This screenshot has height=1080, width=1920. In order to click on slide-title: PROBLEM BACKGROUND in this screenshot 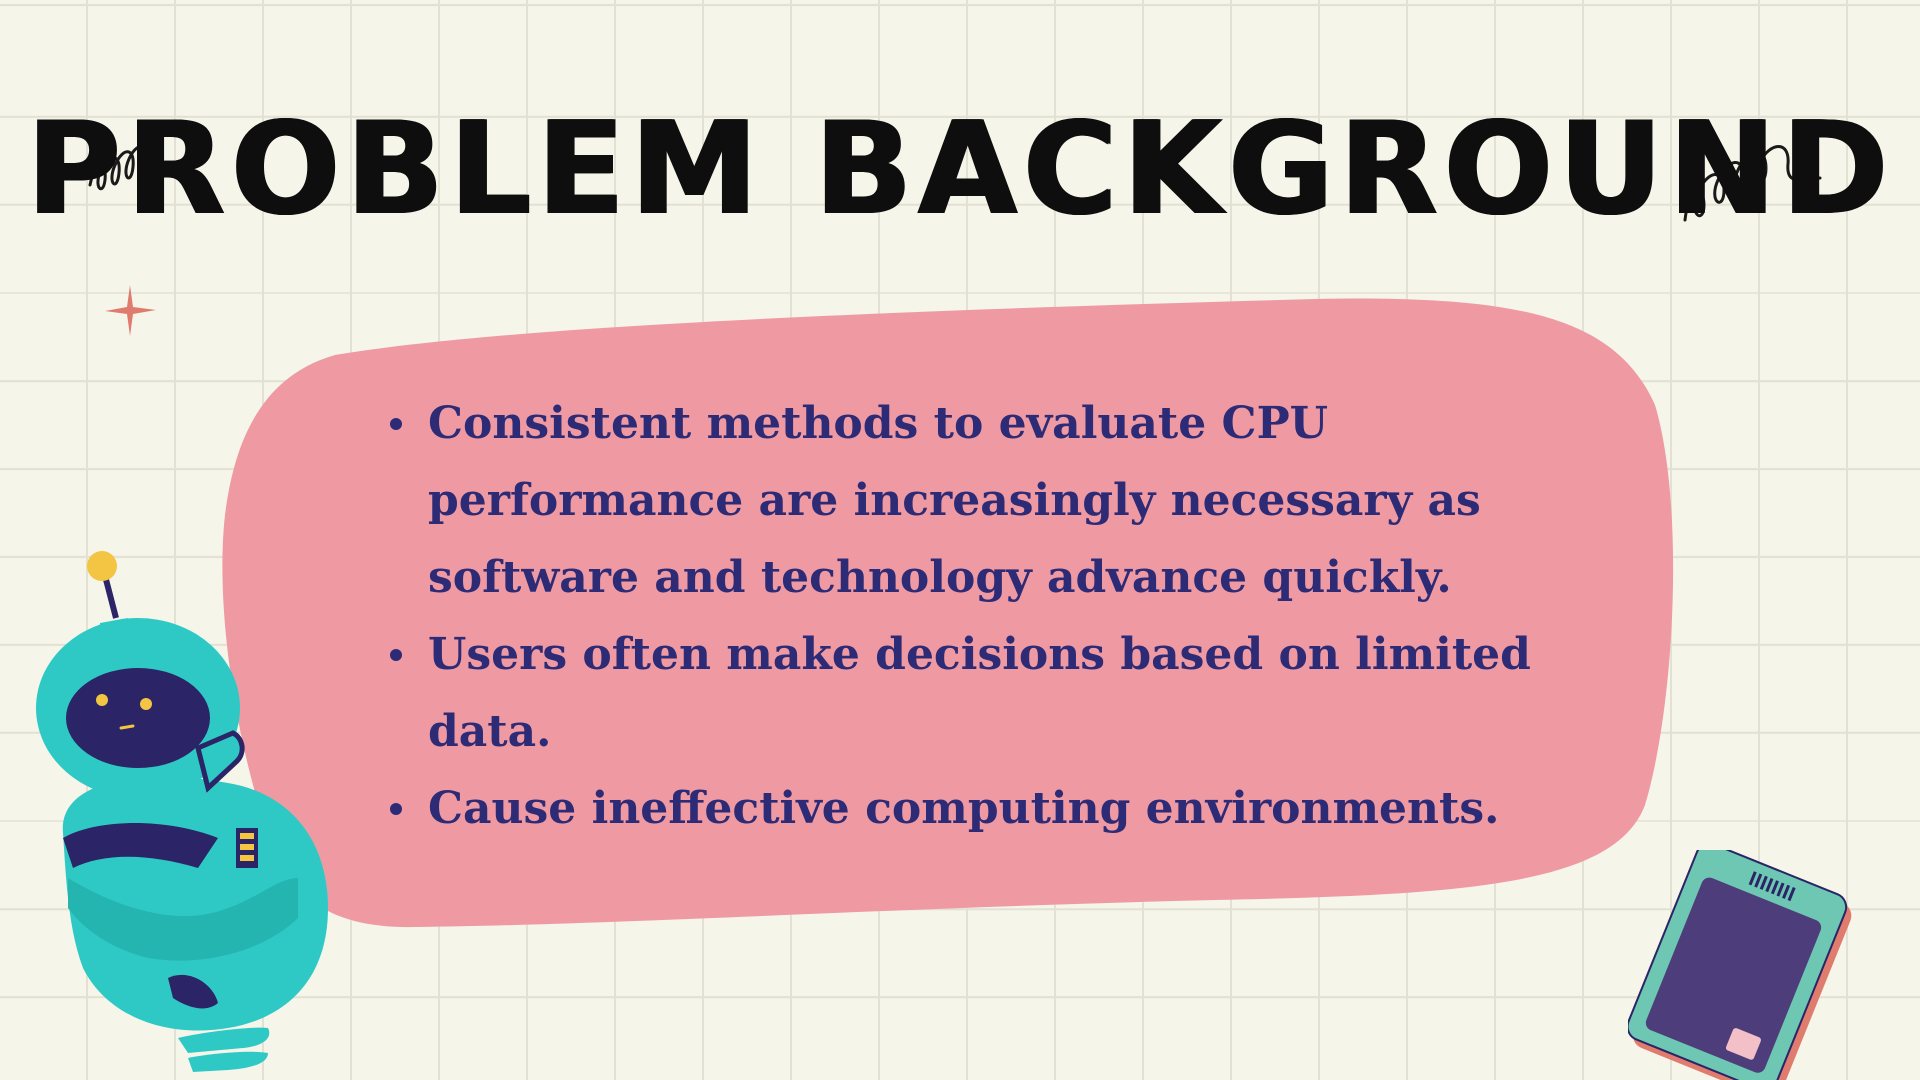, I will do `click(960, 169)`.